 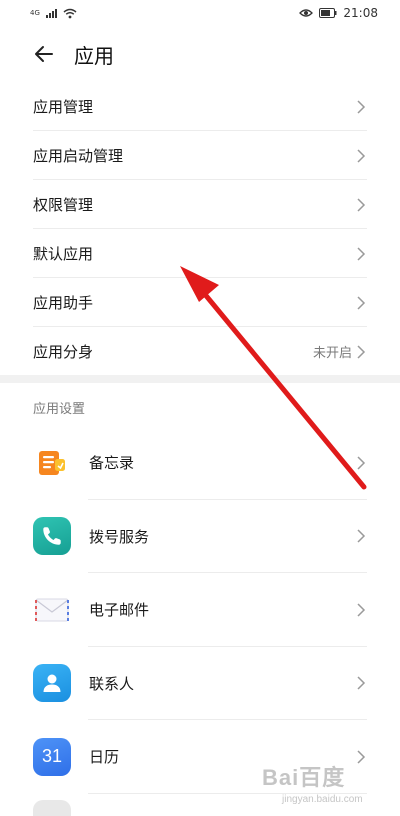 What do you see at coordinates (44, 54) in the screenshot?
I see `back-arrow-icon` at bounding box center [44, 54].